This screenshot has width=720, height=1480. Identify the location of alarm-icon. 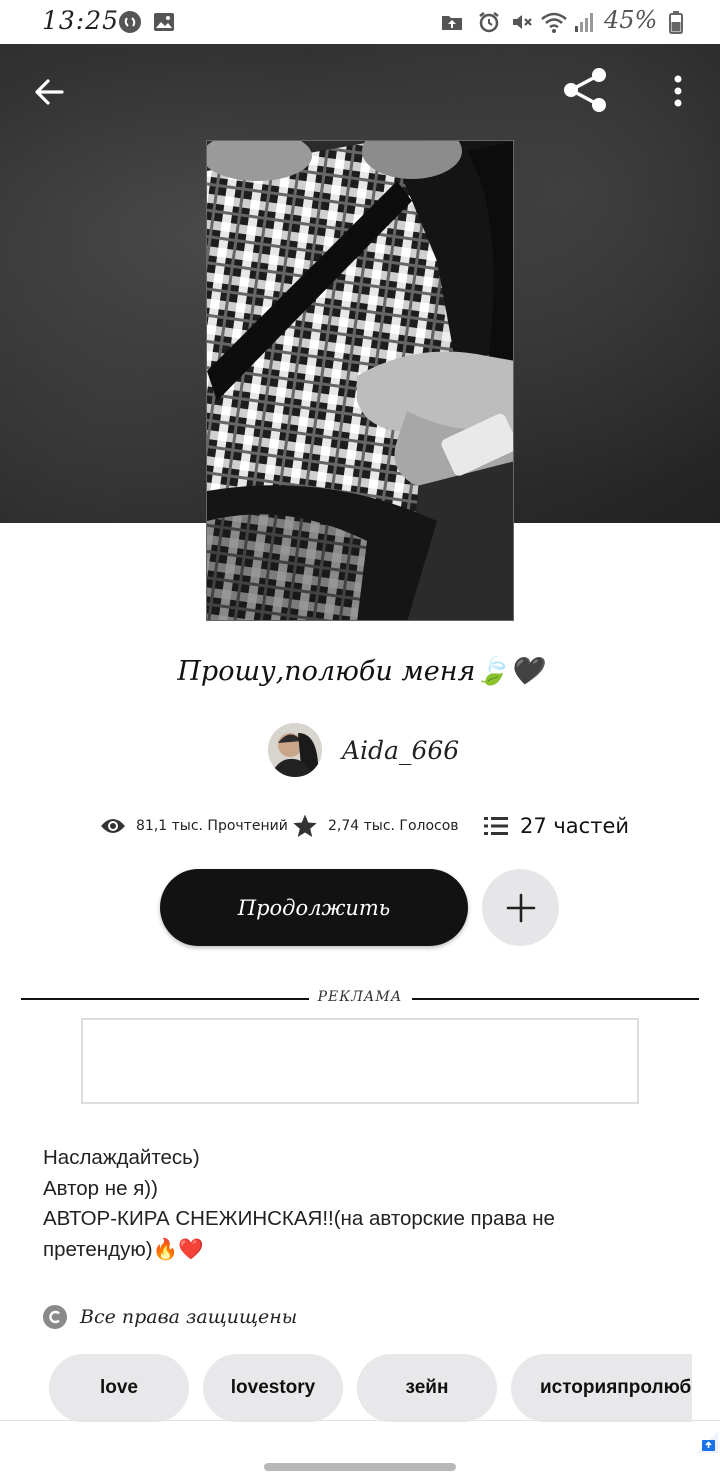
(489, 22).